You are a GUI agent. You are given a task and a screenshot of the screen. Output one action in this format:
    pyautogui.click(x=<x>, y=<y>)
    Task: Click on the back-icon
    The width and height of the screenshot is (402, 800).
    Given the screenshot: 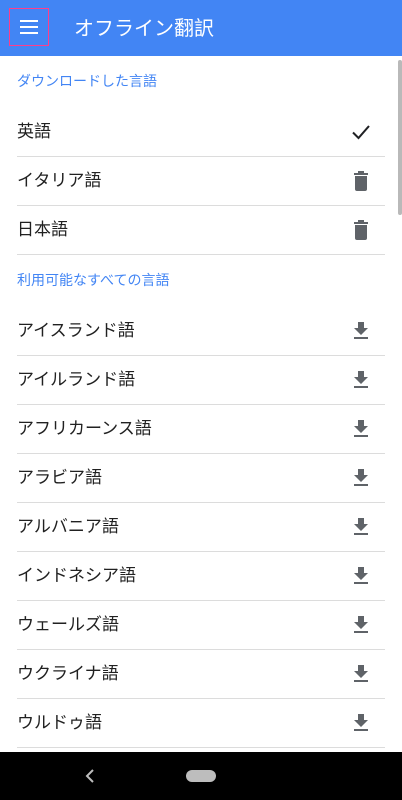 What is the action you would take?
    pyautogui.click(x=90, y=776)
    